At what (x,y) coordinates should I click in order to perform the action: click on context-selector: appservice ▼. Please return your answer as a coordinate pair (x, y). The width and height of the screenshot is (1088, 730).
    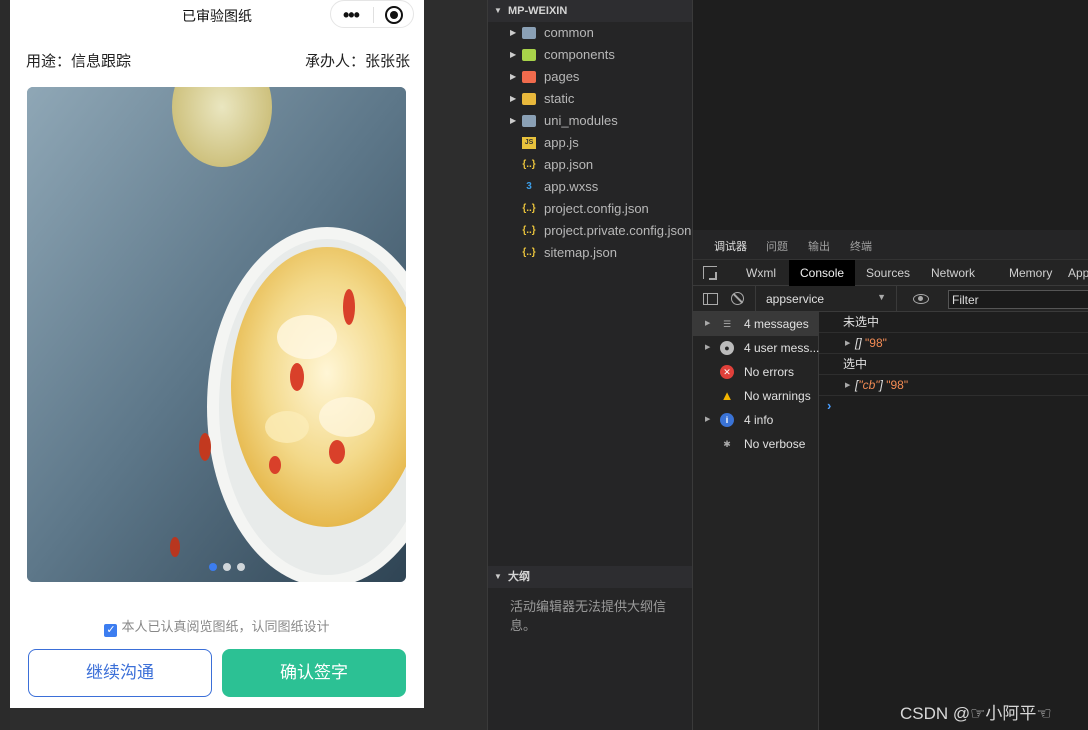
    Looking at the image, I should click on (826, 299).